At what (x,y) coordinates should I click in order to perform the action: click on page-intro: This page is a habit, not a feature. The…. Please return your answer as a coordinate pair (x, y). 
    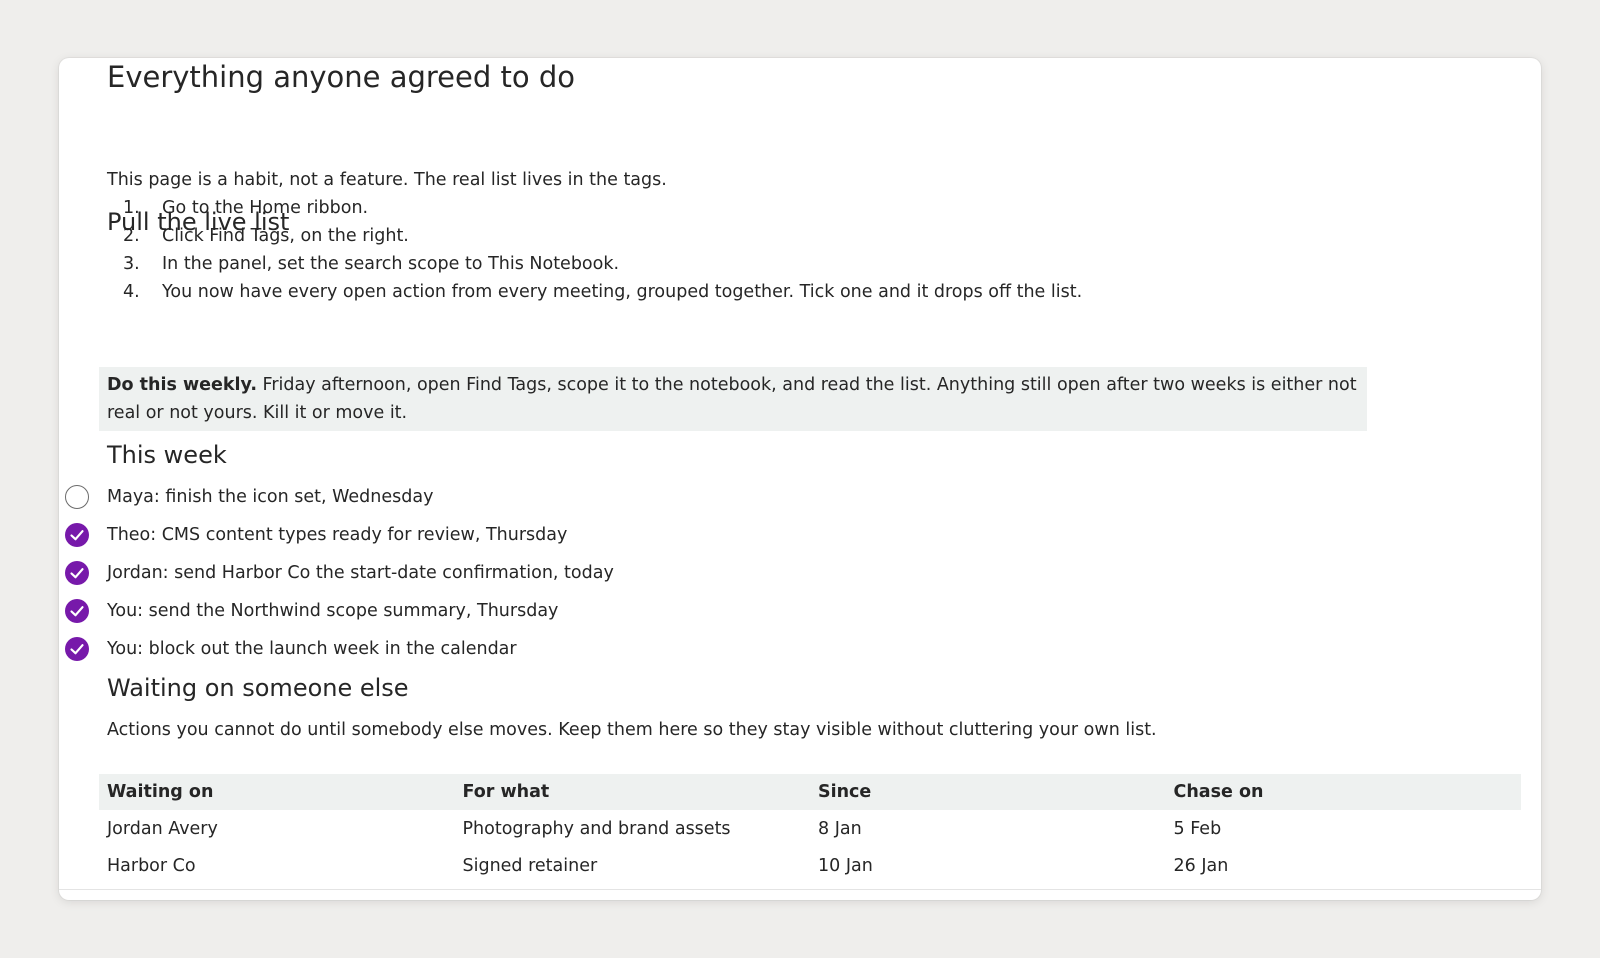
    Looking at the image, I should click on (387, 180).